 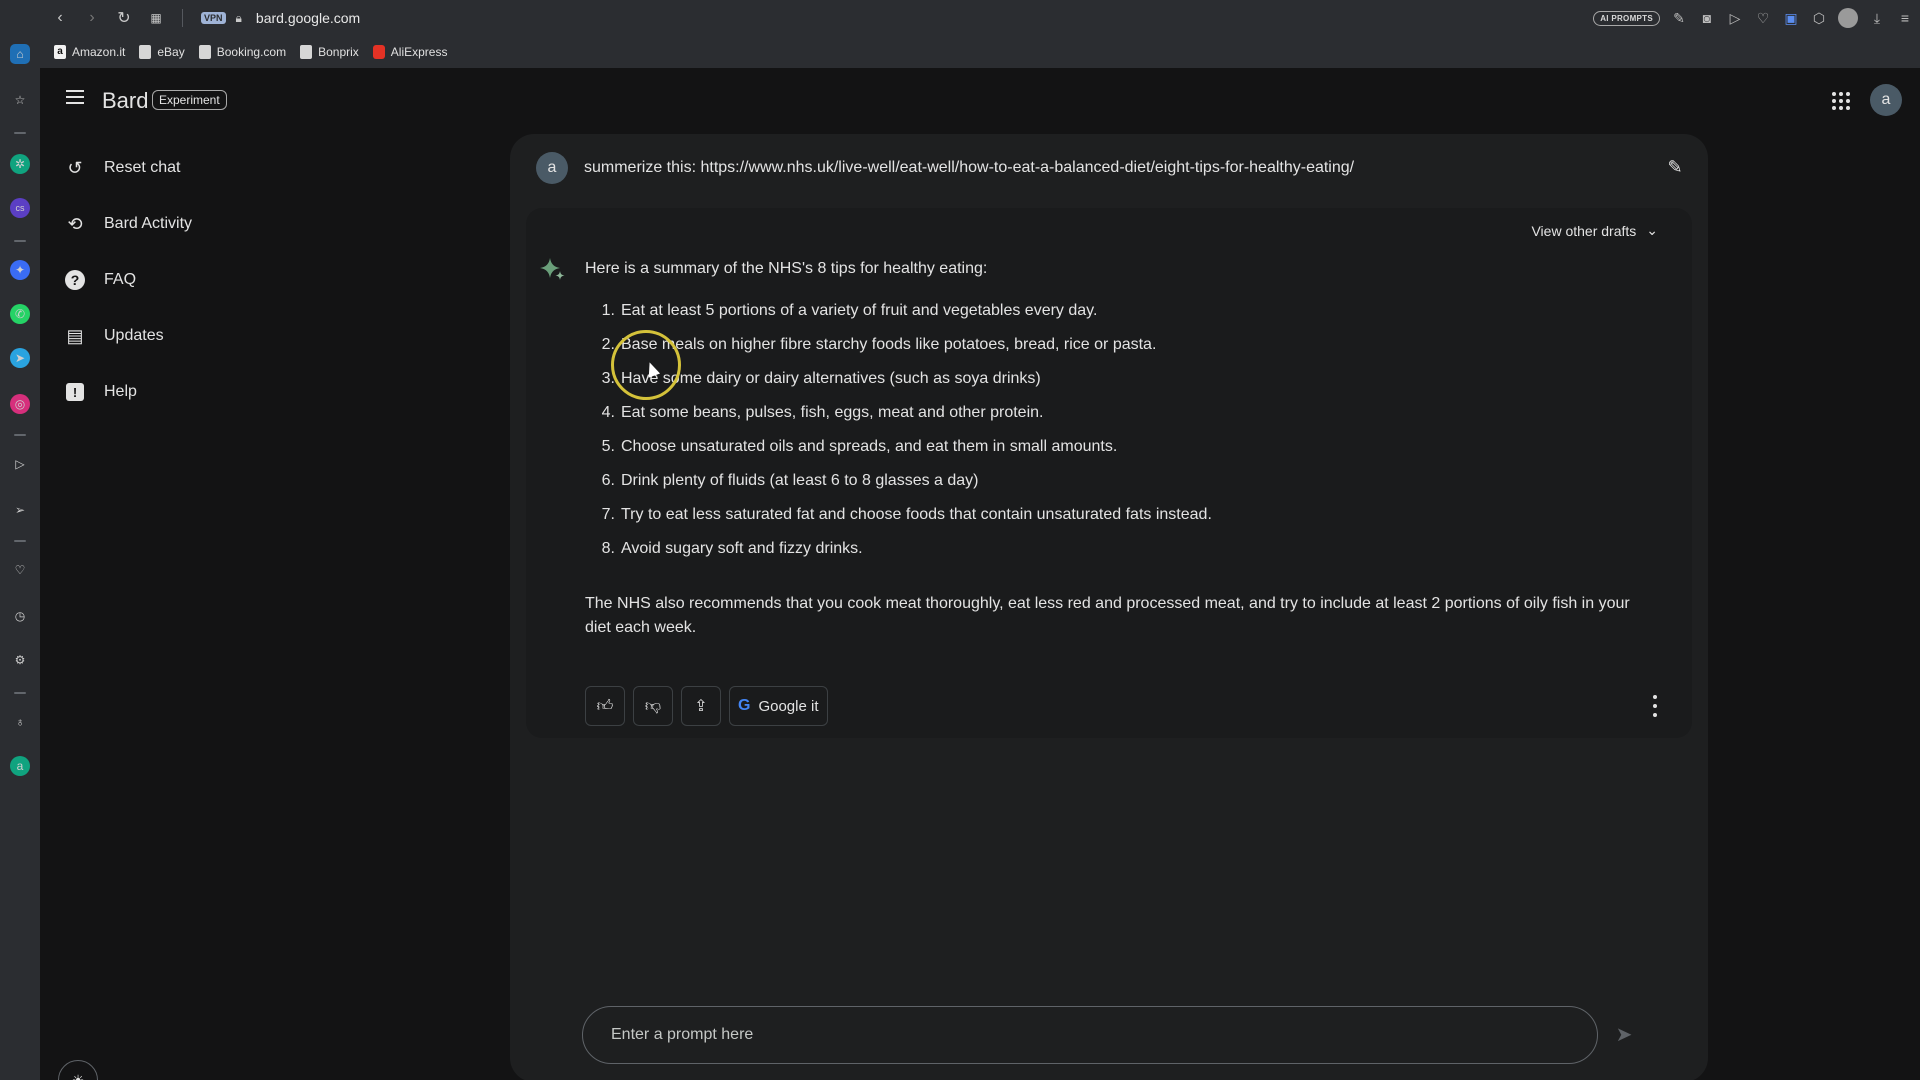 What do you see at coordinates (260, 224) in the screenshot?
I see `nav-bard-activity: ⟲ Bard Activity` at bounding box center [260, 224].